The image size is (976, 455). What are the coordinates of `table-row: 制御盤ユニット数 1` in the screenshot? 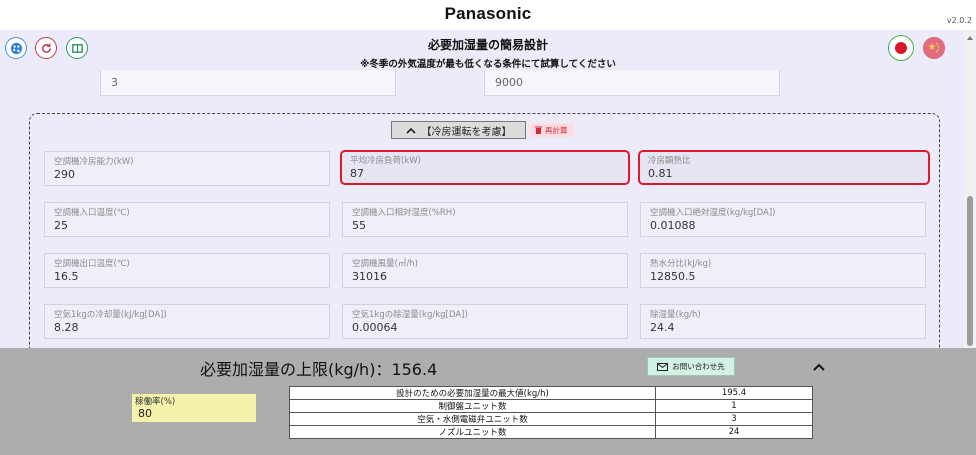 It's located at (551, 406).